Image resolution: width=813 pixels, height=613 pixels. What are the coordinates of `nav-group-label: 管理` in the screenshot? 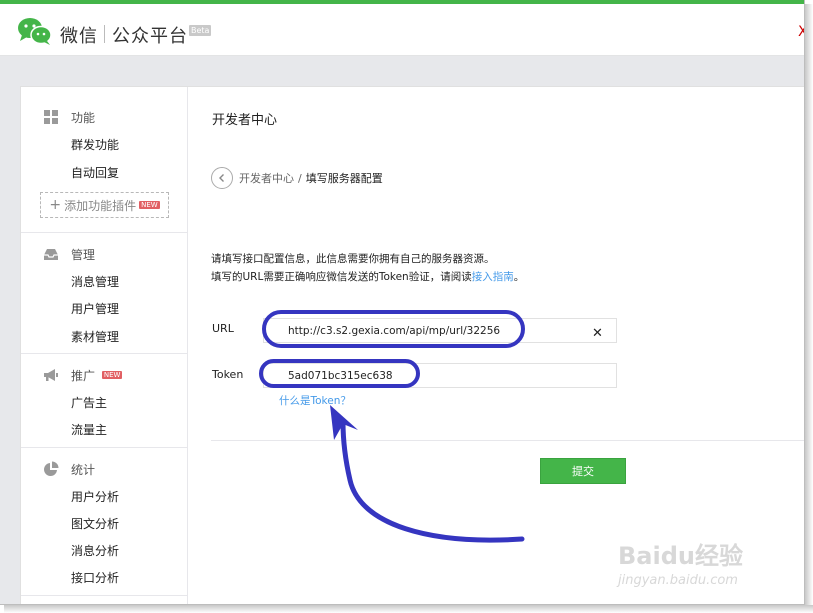 It's located at (83, 254).